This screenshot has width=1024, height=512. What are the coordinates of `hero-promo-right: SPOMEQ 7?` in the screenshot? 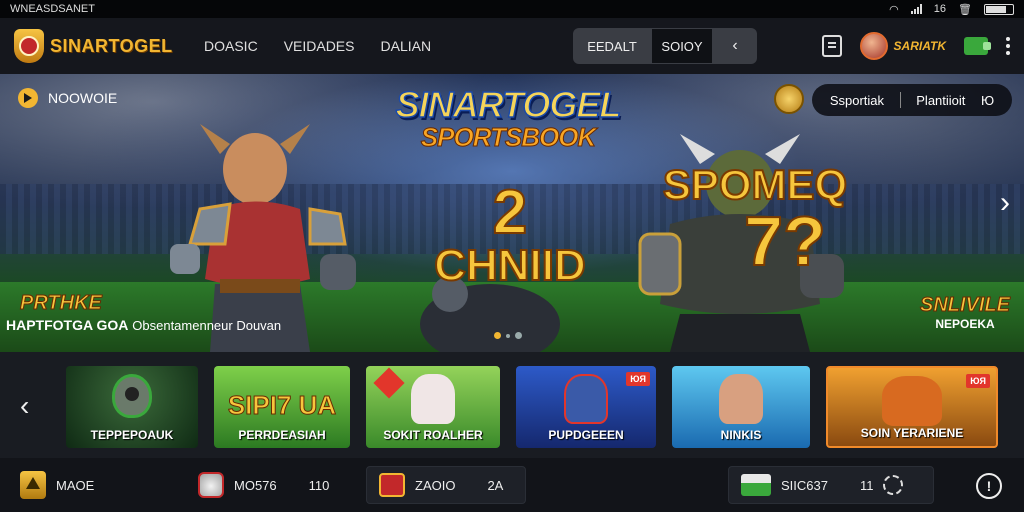 It's located at (755, 220).